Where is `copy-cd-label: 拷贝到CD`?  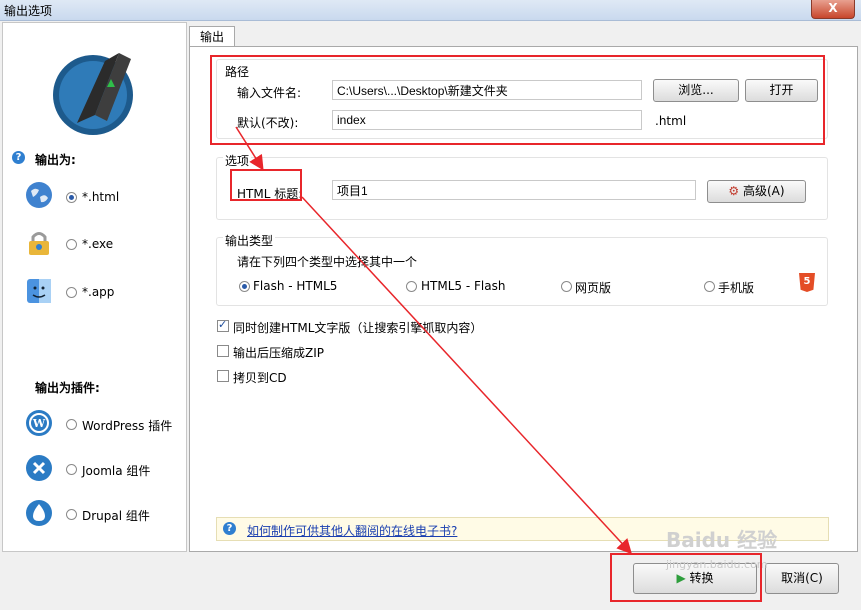
copy-cd-label: 拷贝到CD is located at coordinates (260, 378).